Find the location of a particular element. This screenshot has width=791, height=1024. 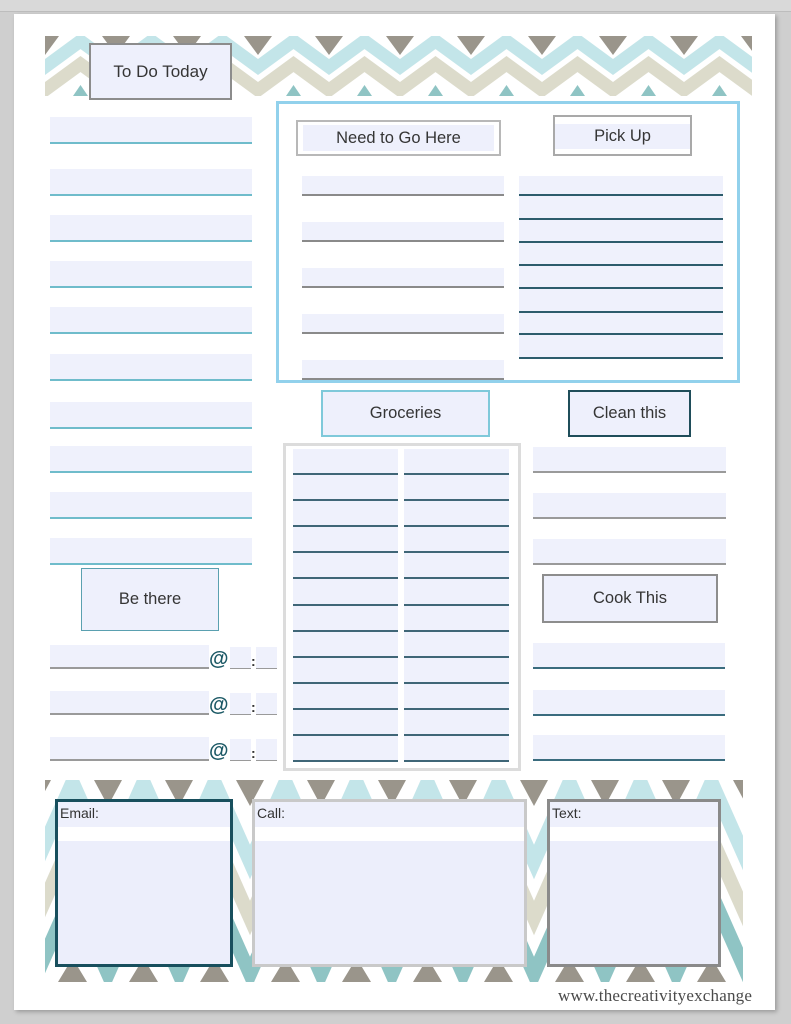

call-card: Call: is located at coordinates (389, 883).